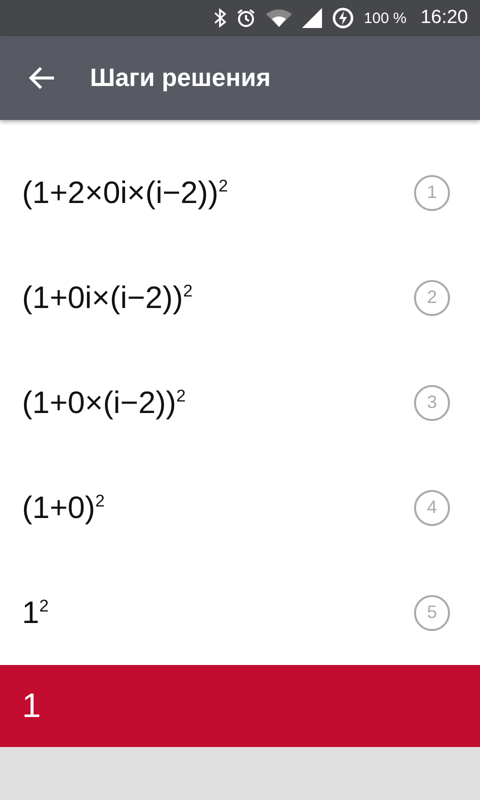 The image size is (480, 800). Describe the element at coordinates (444, 18) in the screenshot. I see `clock: 16:20` at that location.